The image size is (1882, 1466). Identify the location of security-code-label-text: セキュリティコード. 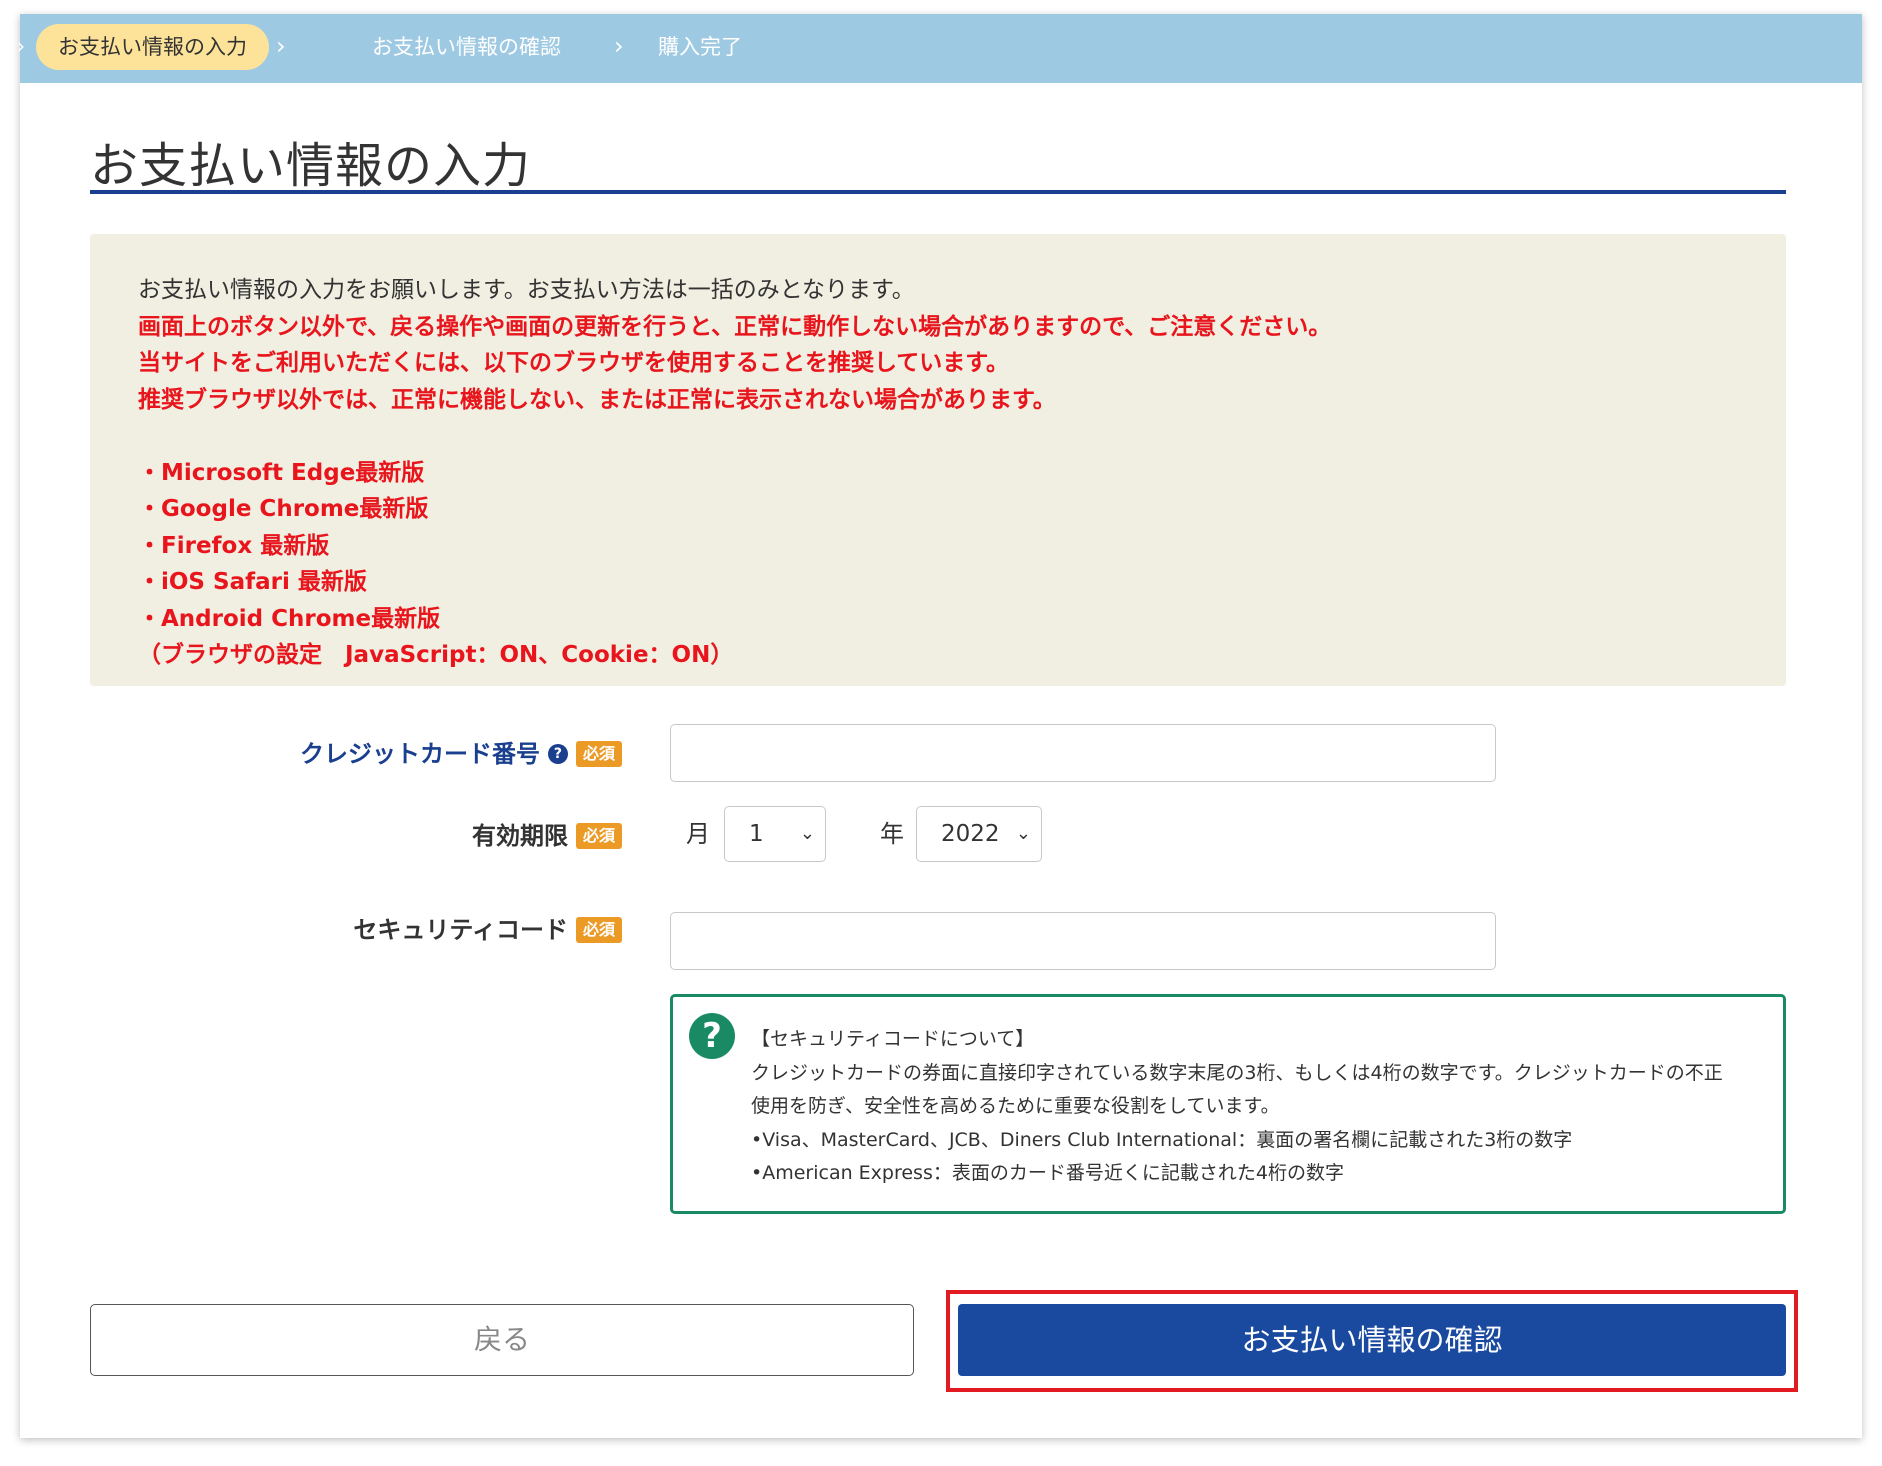
(460, 930).